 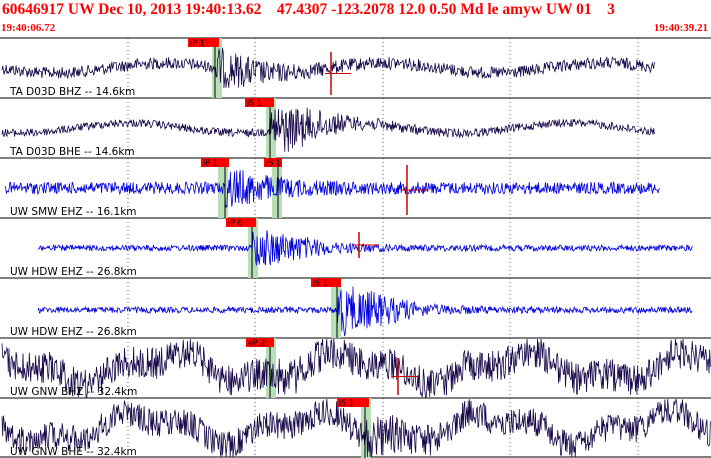 What do you see at coordinates (235, 223) in the screenshot?
I see `pick-flag-label: iP 0` at bounding box center [235, 223].